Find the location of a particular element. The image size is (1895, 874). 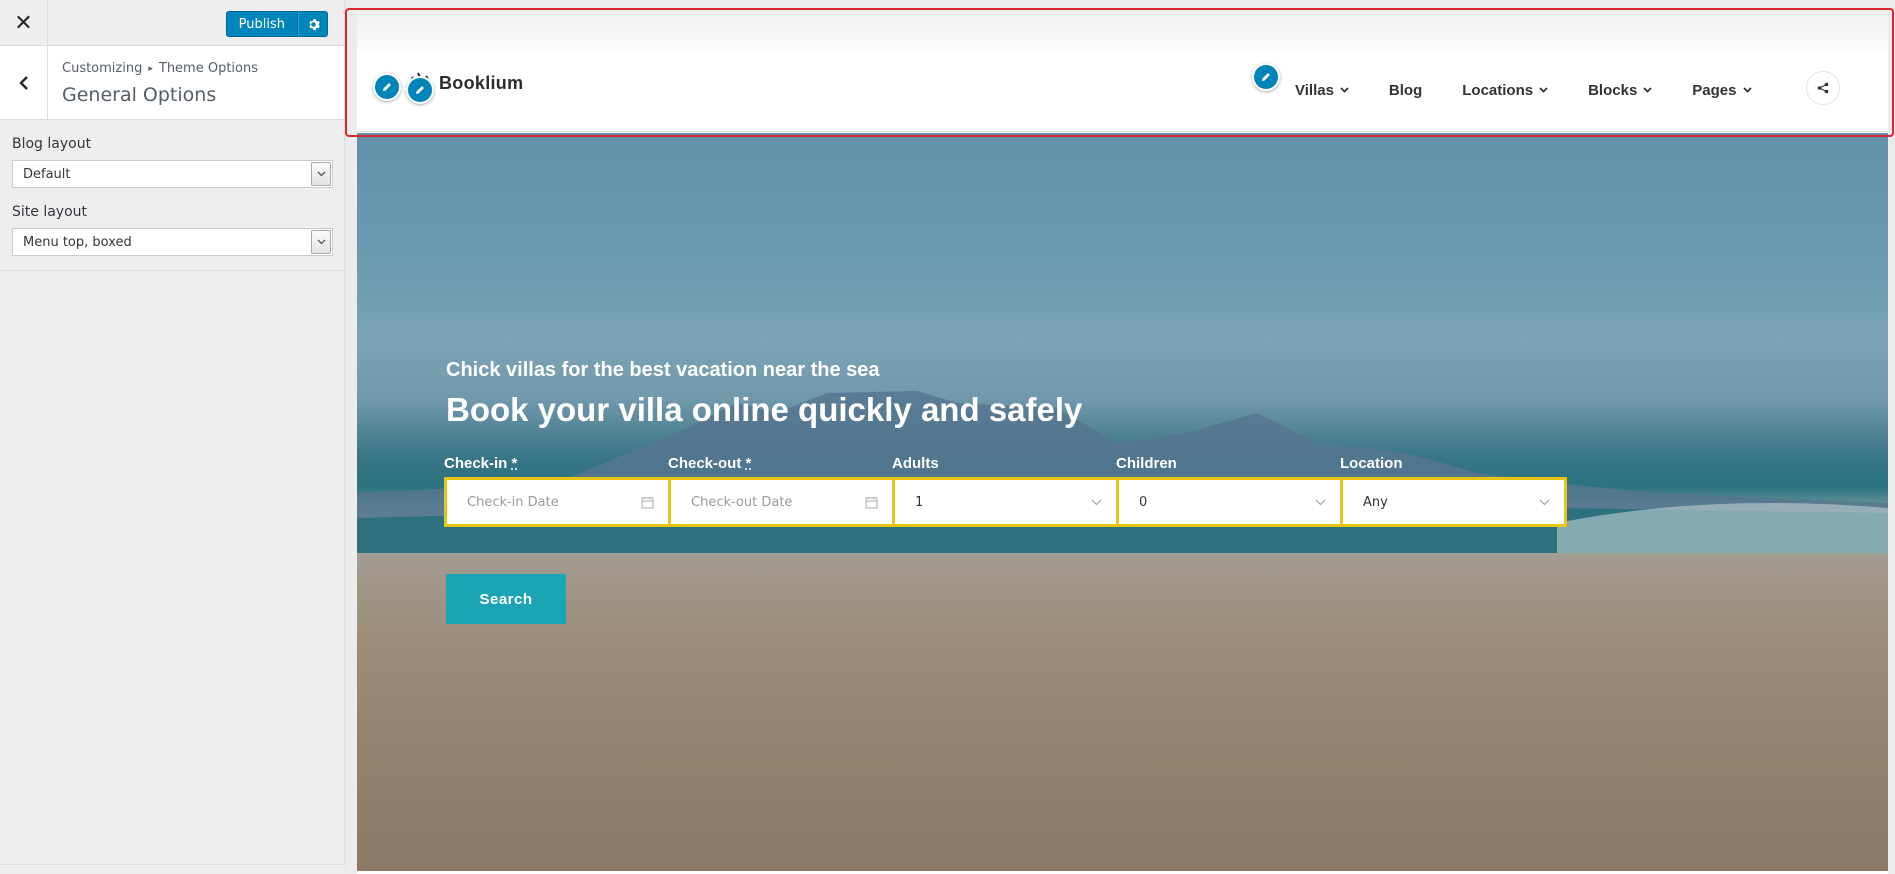

close-button: ✕ is located at coordinates (24, 23).